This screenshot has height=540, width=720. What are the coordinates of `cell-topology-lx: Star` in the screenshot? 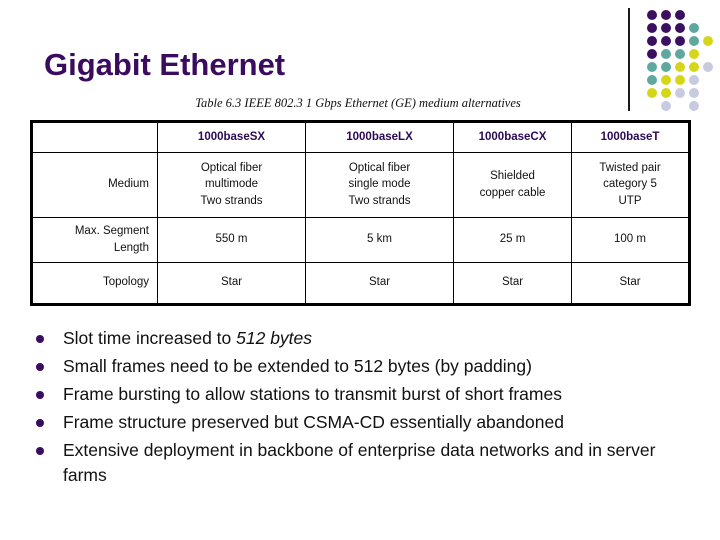 It's located at (379, 283).